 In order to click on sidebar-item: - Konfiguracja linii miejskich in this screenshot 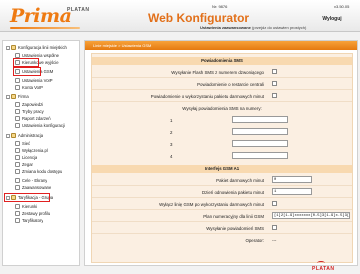, I will do `click(36, 47)`.